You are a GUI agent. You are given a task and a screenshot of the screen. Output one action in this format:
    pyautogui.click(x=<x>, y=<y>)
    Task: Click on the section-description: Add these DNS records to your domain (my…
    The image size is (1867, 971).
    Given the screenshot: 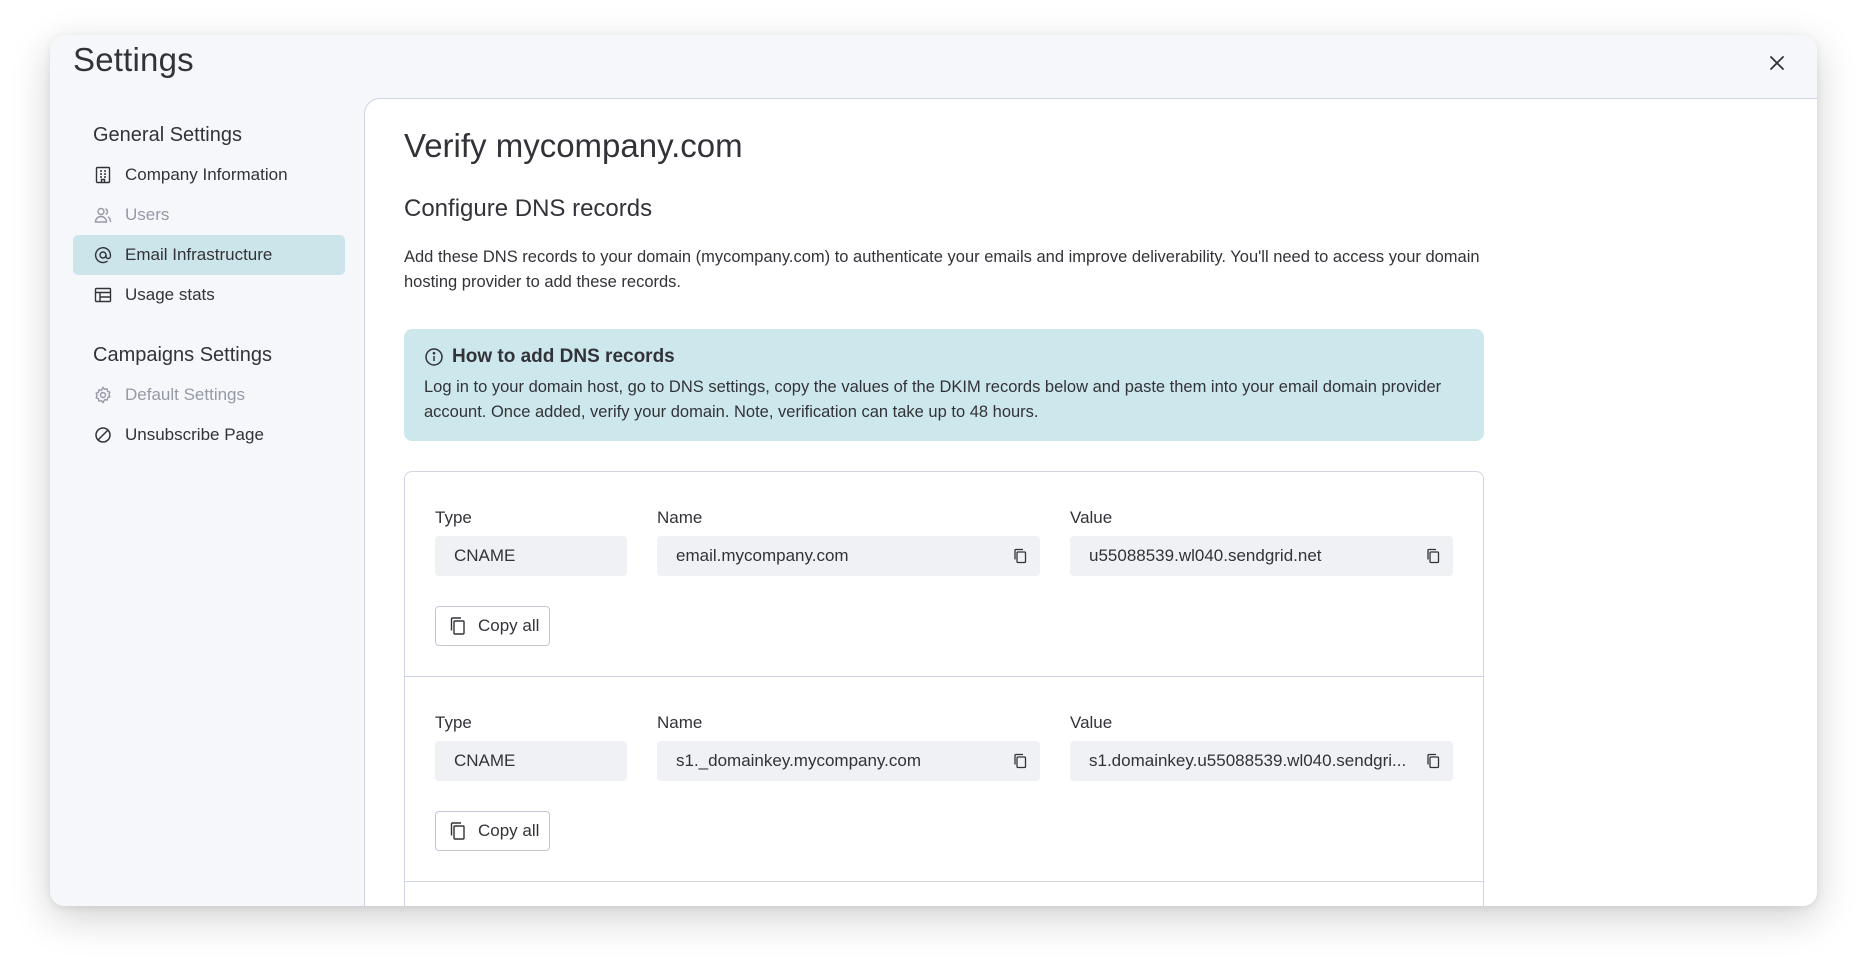 What is the action you would take?
    pyautogui.click(x=942, y=269)
    